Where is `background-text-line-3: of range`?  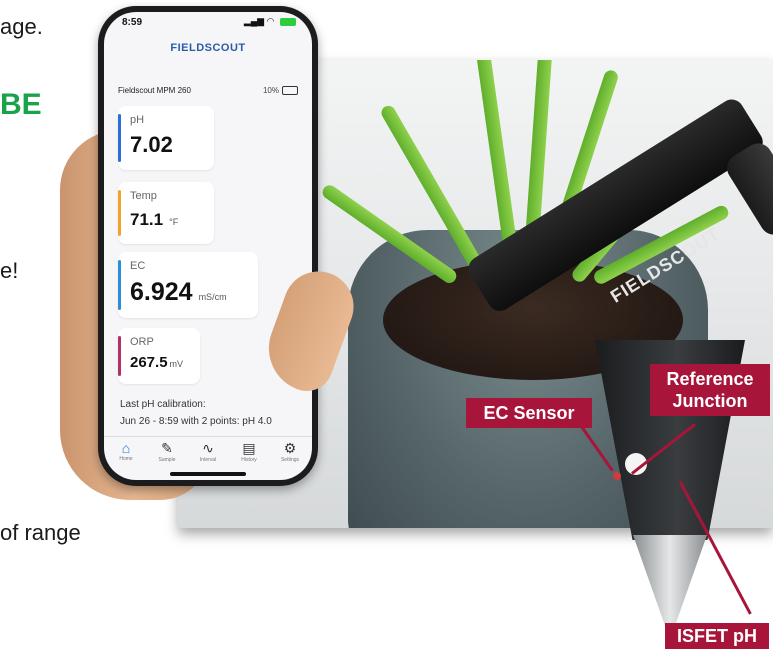 background-text-line-3: of range is located at coordinates (40, 532).